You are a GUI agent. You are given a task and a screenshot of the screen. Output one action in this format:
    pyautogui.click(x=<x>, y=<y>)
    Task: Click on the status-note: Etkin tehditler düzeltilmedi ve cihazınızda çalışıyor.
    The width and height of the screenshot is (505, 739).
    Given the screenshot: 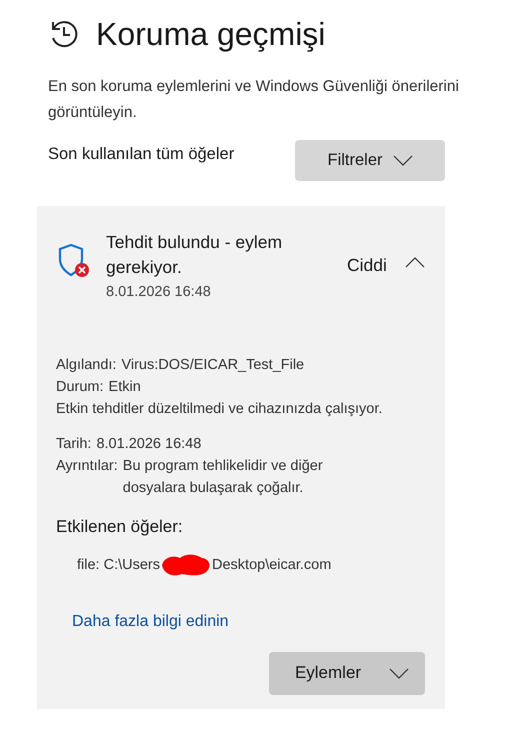 What is the action you would take?
    pyautogui.click(x=220, y=409)
    